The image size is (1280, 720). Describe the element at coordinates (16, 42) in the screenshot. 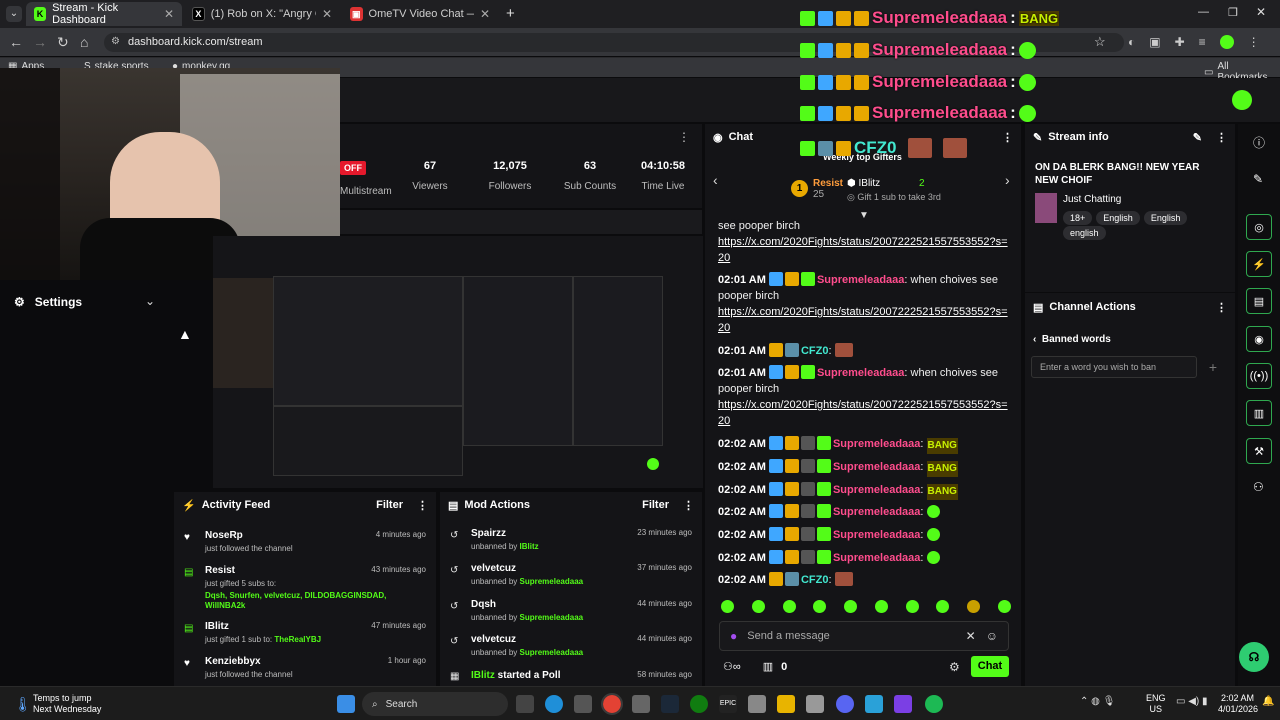

I see `back-icon: ←` at that location.